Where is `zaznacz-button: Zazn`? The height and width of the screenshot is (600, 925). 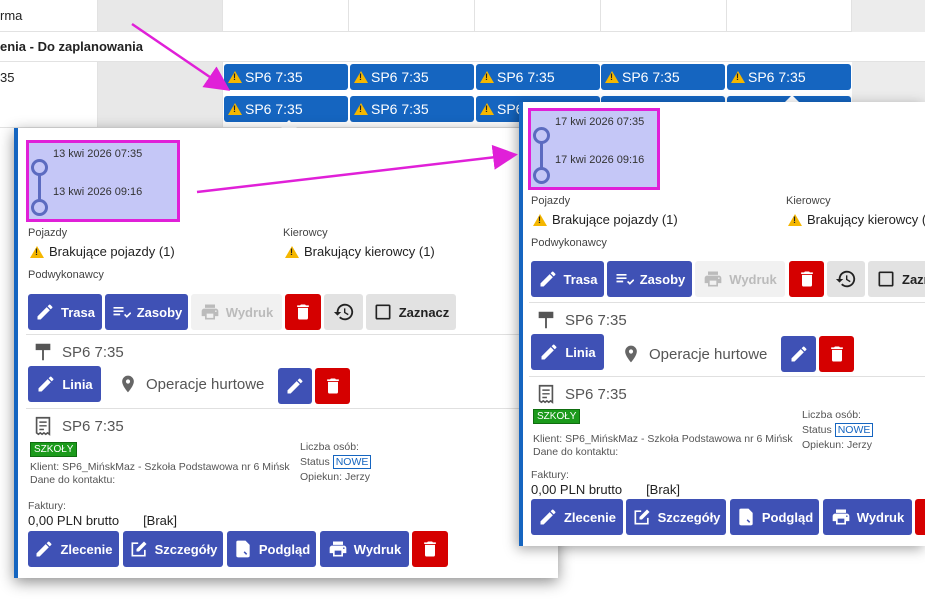
zaznacz-button: Zazn is located at coordinates (896, 279).